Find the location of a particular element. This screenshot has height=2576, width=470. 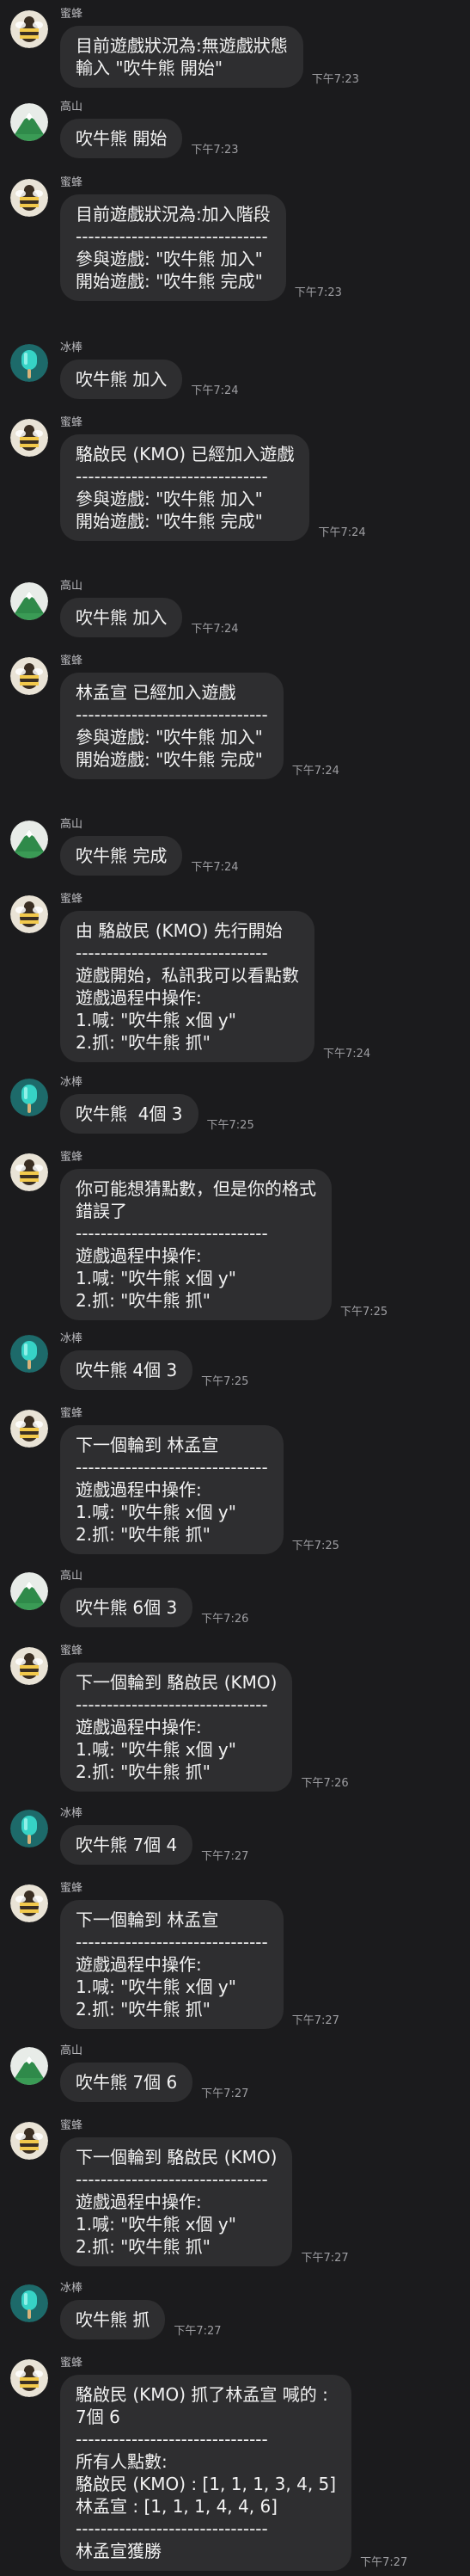

chat-message: 高山吹牛熊 開始 下午7:23 is located at coordinates (120, 125).